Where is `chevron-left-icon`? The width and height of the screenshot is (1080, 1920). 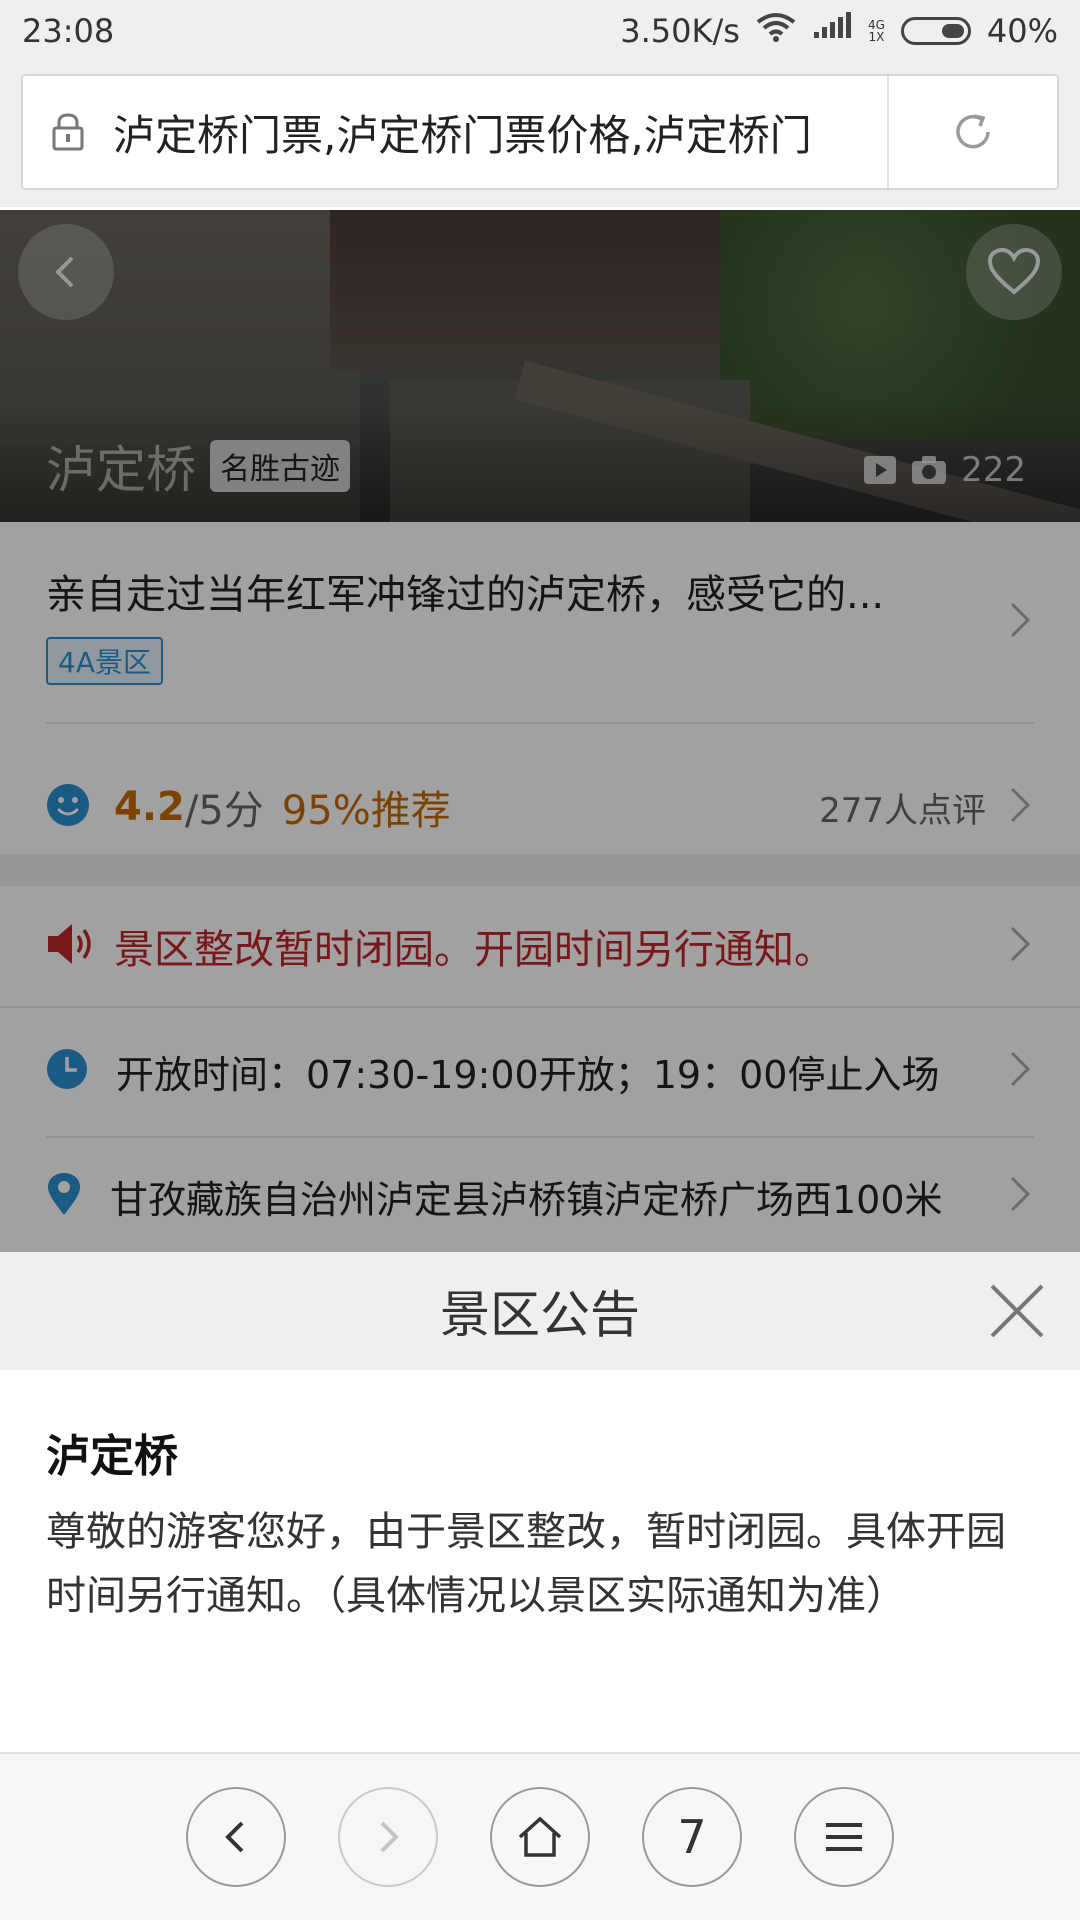 chevron-left-icon is located at coordinates (234, 1837).